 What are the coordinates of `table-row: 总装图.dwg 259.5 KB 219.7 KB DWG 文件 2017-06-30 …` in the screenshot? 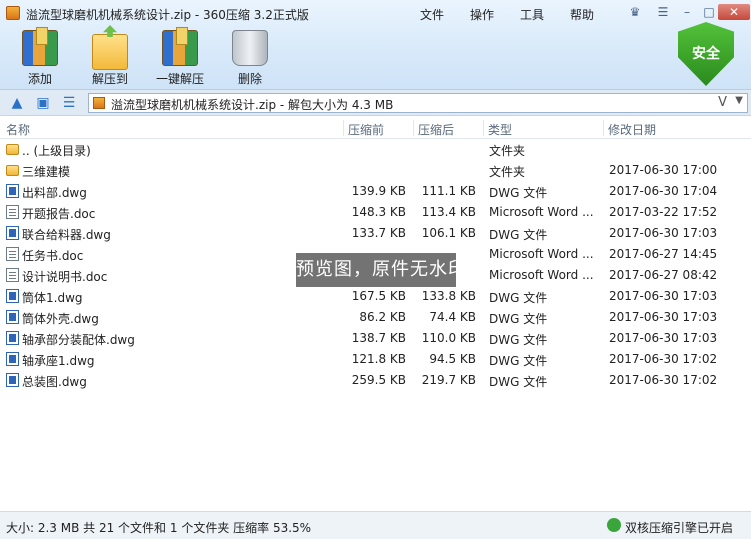 It's located at (375, 380).